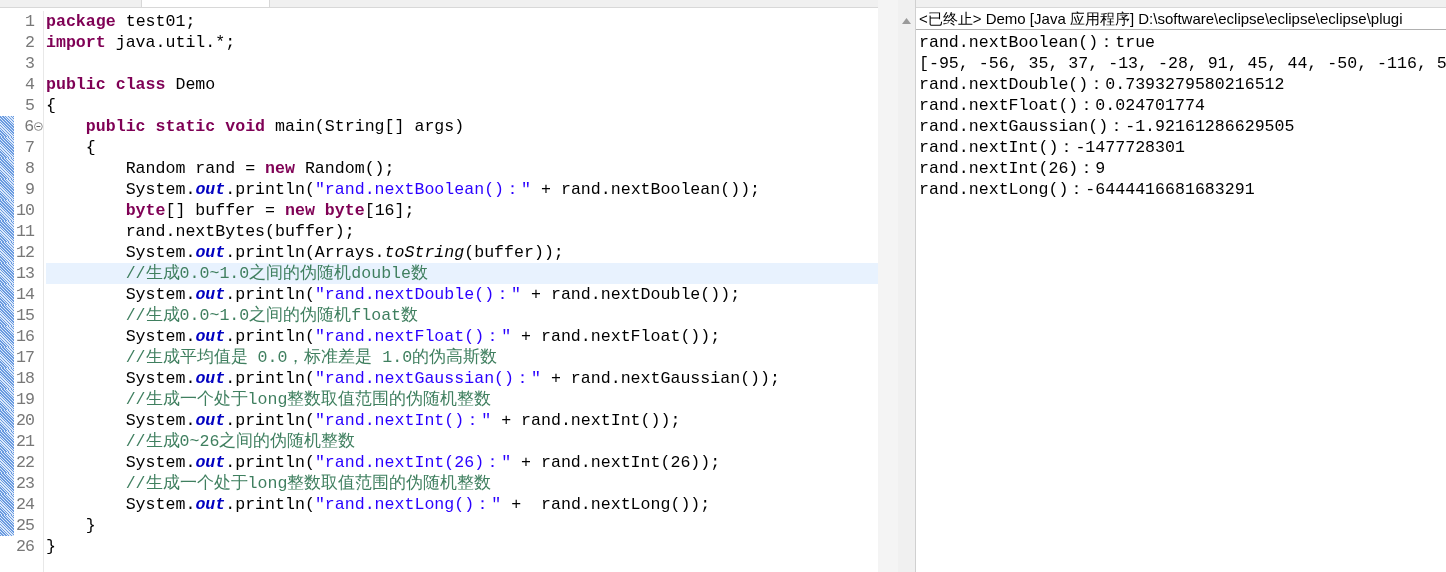 This screenshot has height=572, width=1446. Describe the element at coordinates (24, 462) in the screenshot. I see `line-number: 22` at that location.